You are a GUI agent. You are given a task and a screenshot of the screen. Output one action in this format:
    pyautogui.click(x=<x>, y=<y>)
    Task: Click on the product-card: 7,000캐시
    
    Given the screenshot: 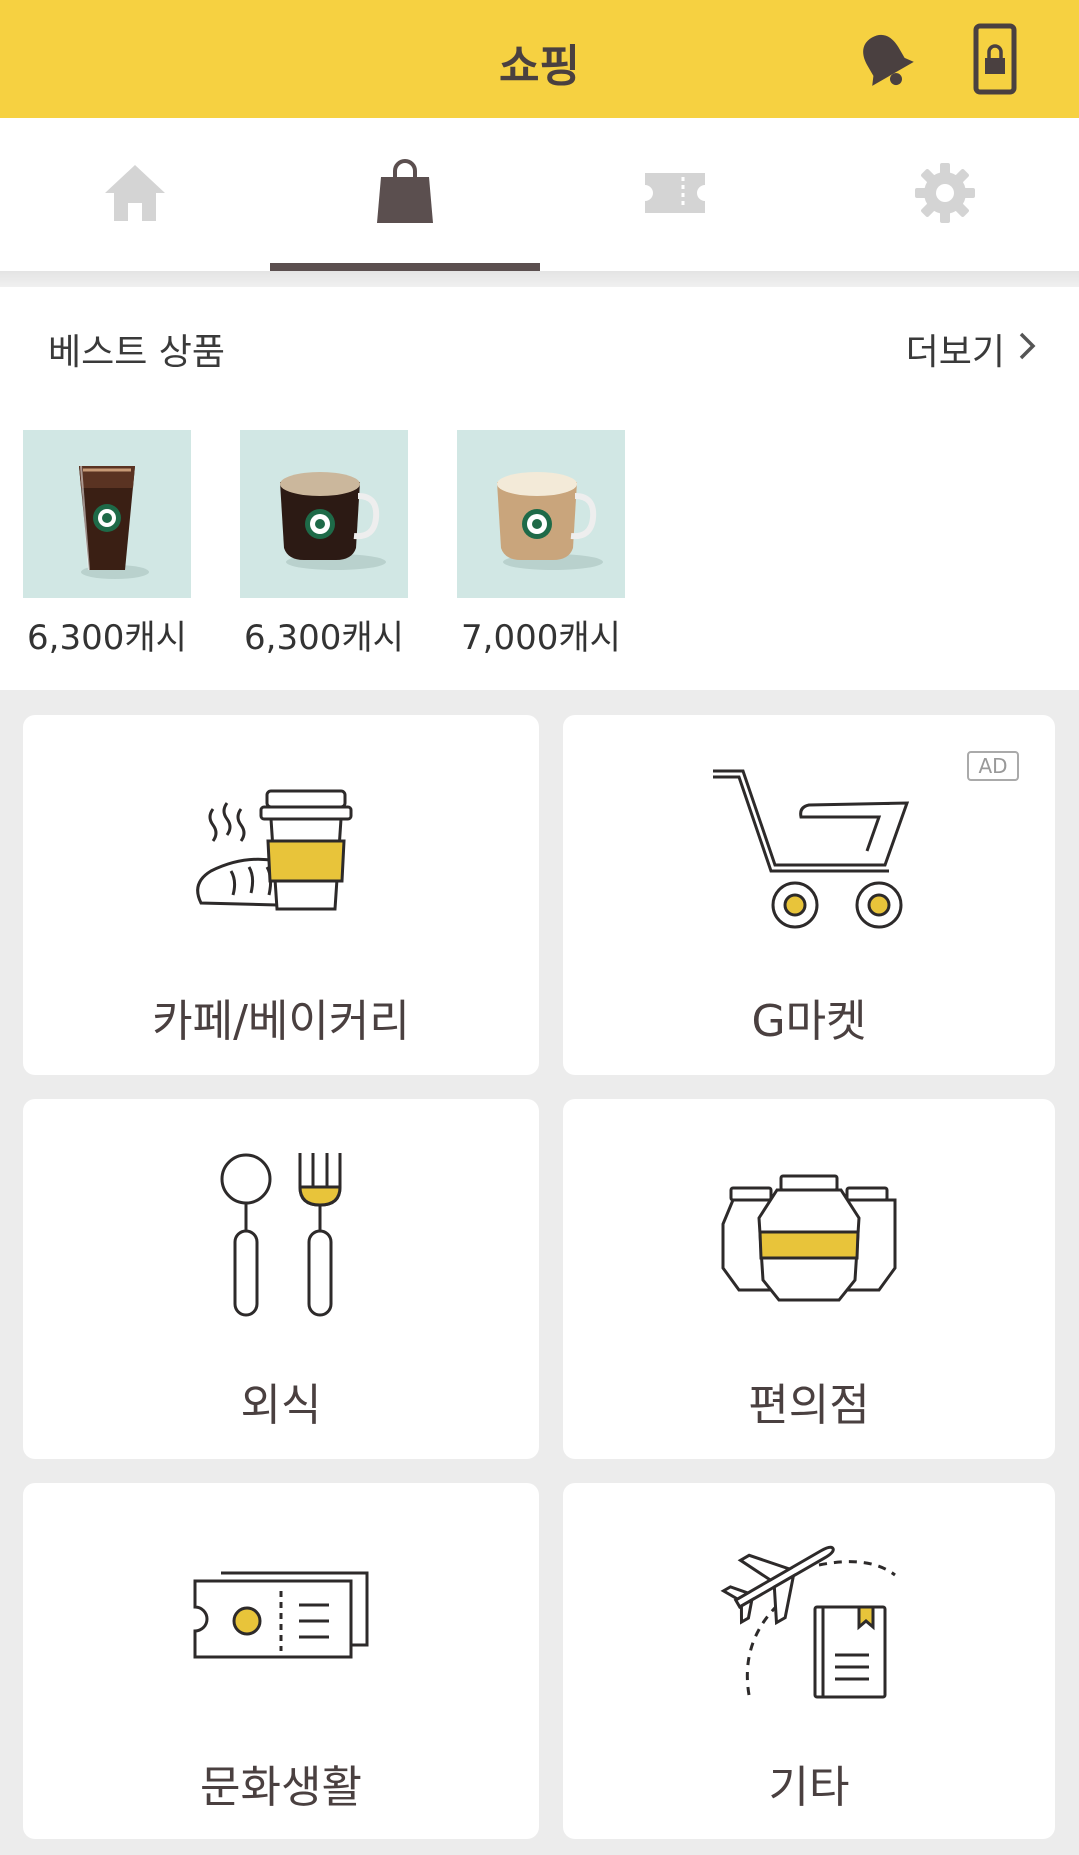 What is the action you would take?
    pyautogui.click(x=541, y=544)
    